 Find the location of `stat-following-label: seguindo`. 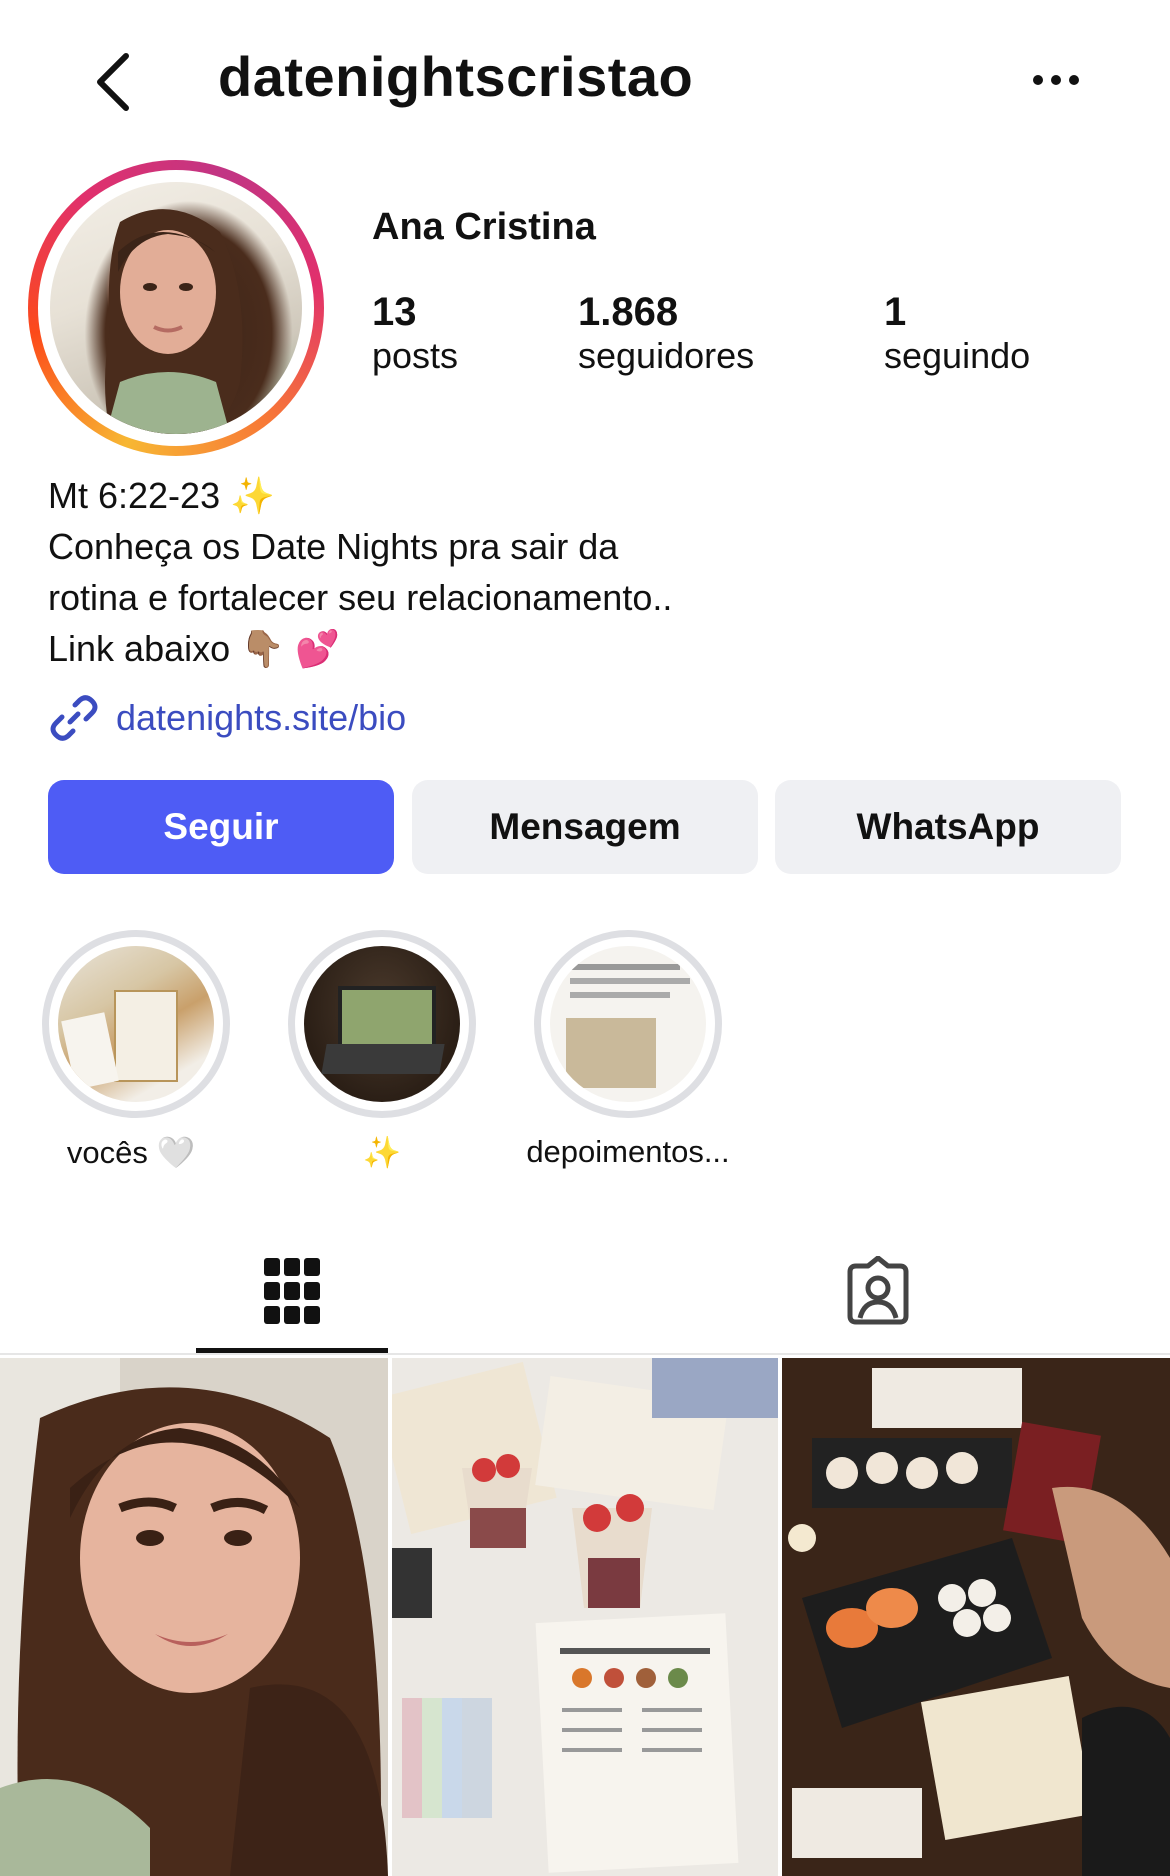

stat-following-label: seguindo is located at coordinates (957, 355).